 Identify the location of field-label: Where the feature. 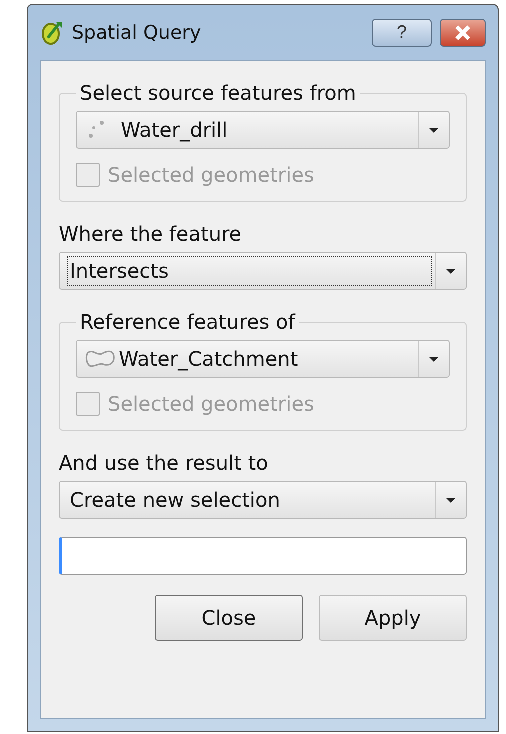
(151, 234).